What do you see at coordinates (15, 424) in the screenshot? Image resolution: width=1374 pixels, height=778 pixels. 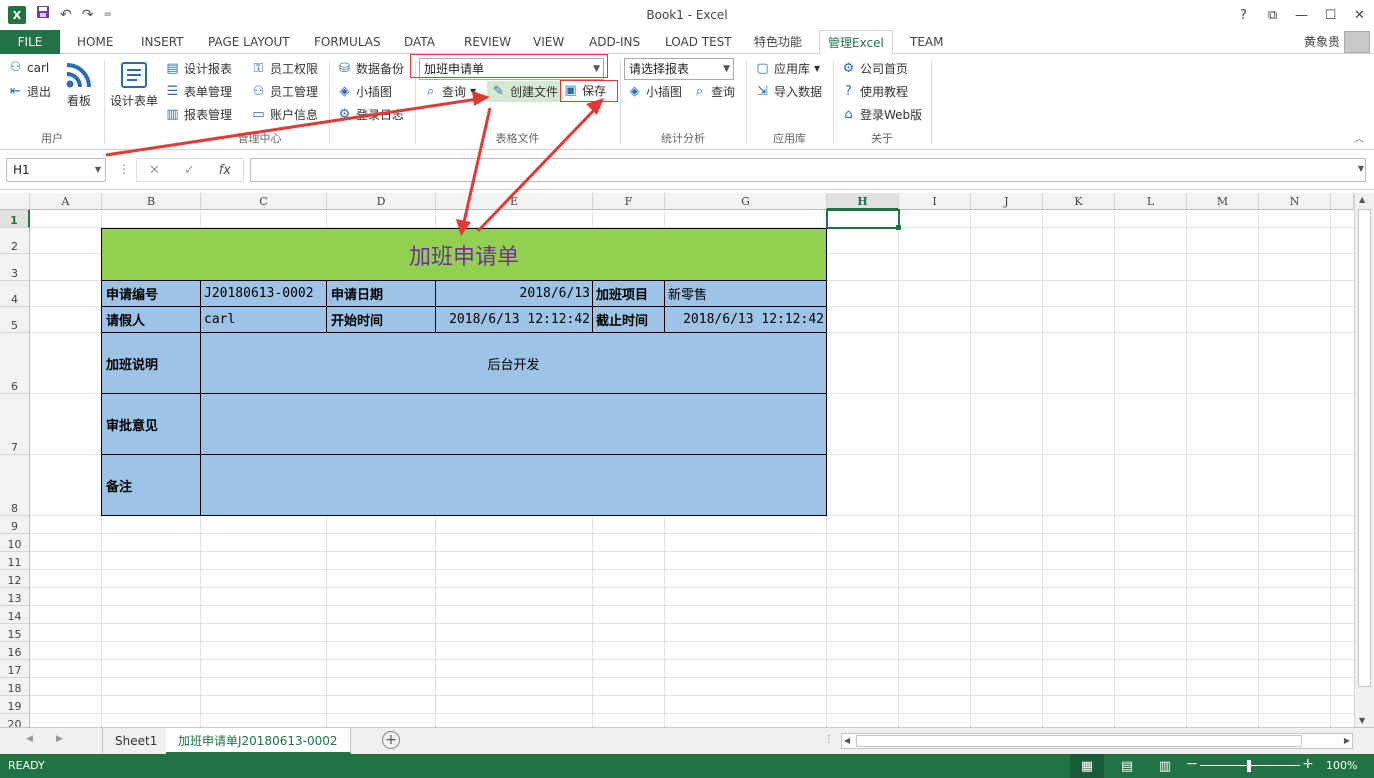 I see `row-header: 7` at bounding box center [15, 424].